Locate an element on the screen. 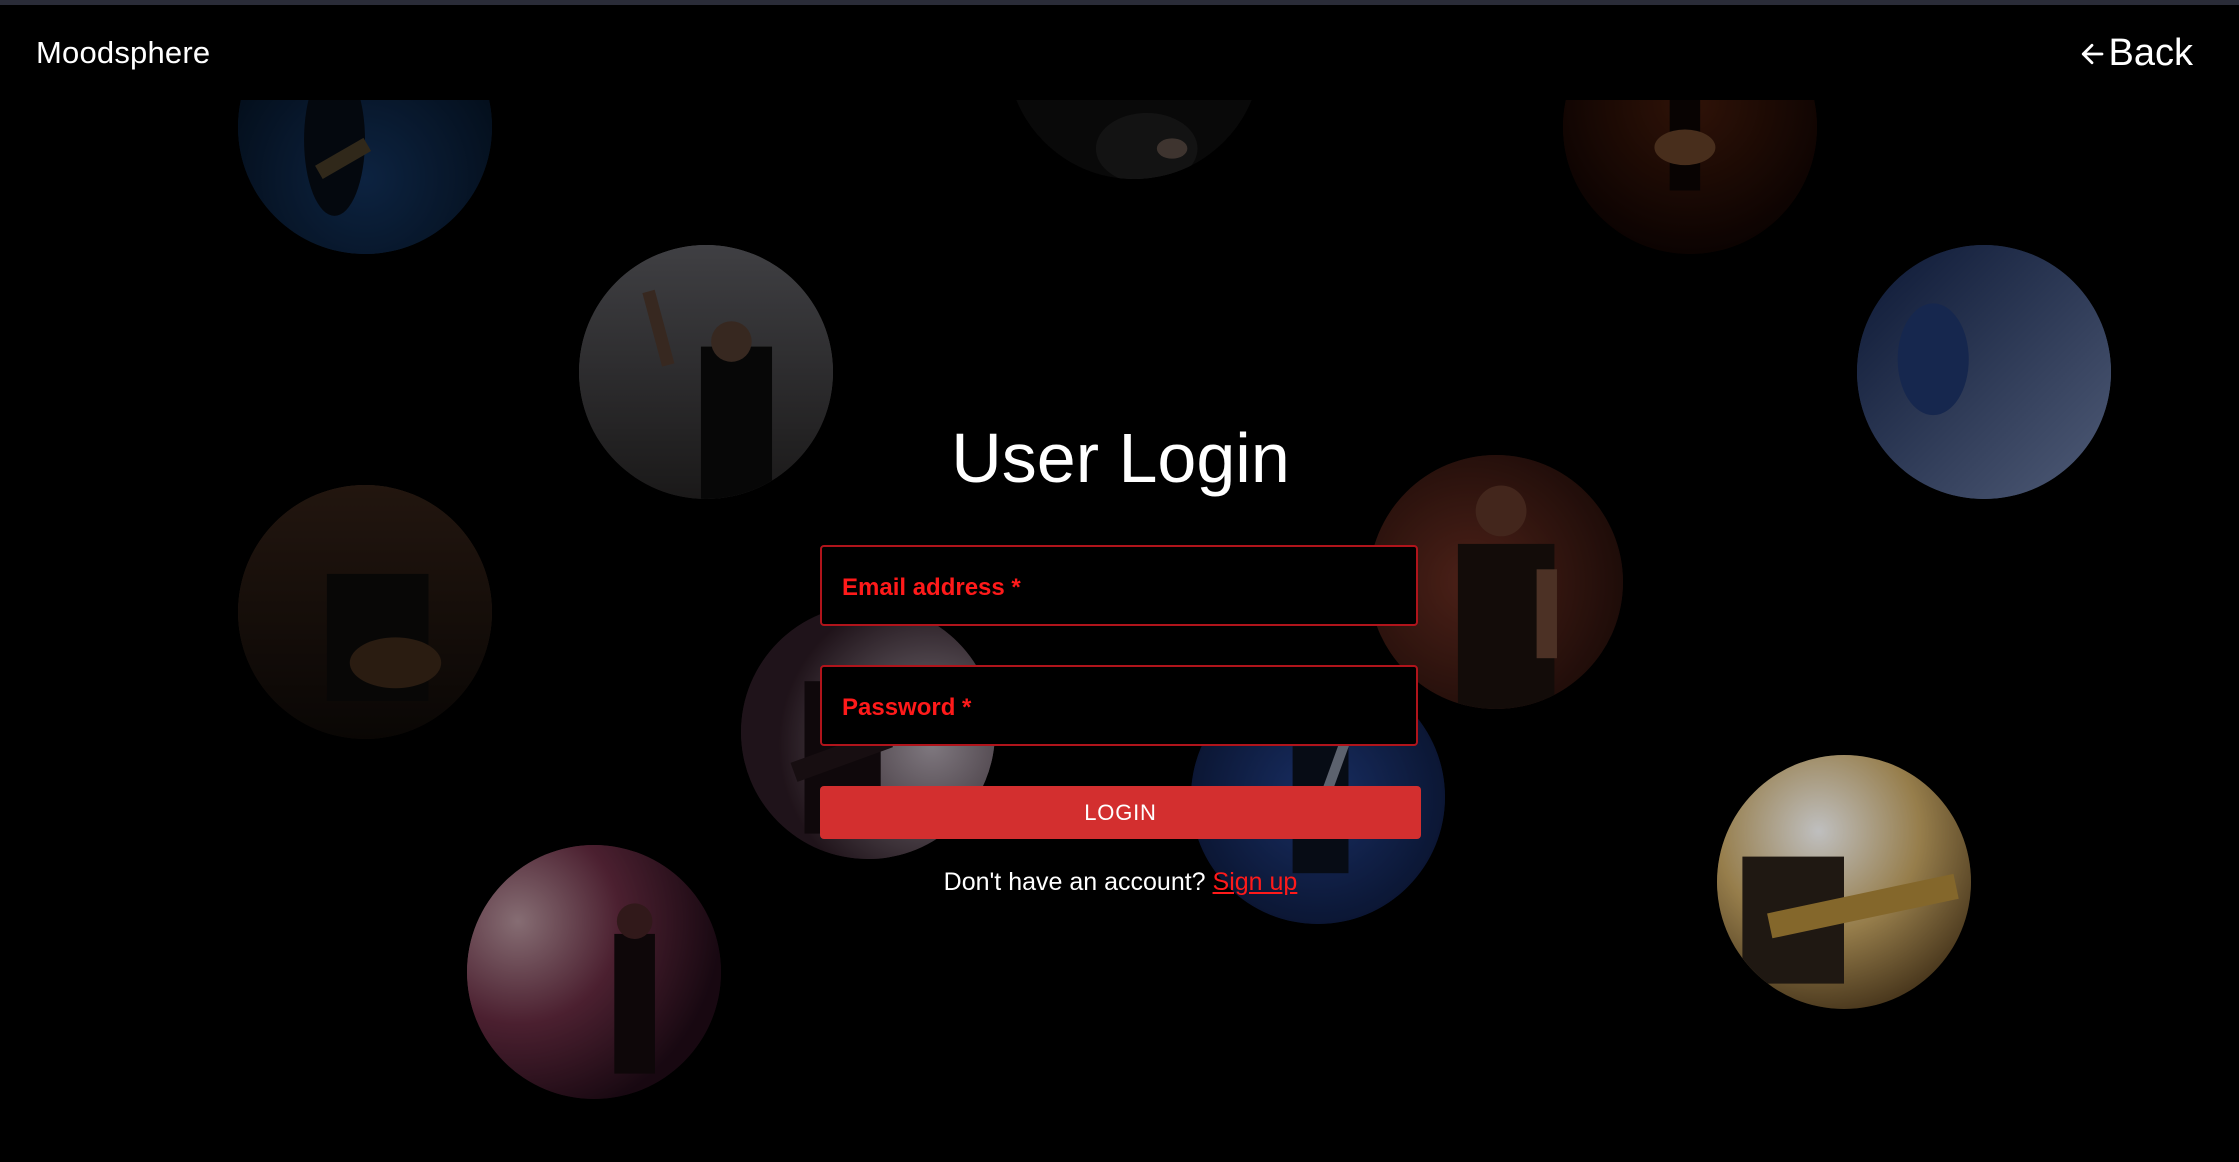  email-input is located at coordinates (1119, 585).